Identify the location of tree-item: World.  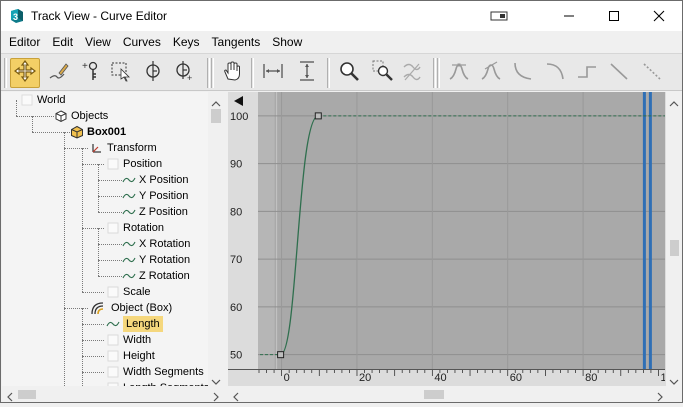
(43, 100).